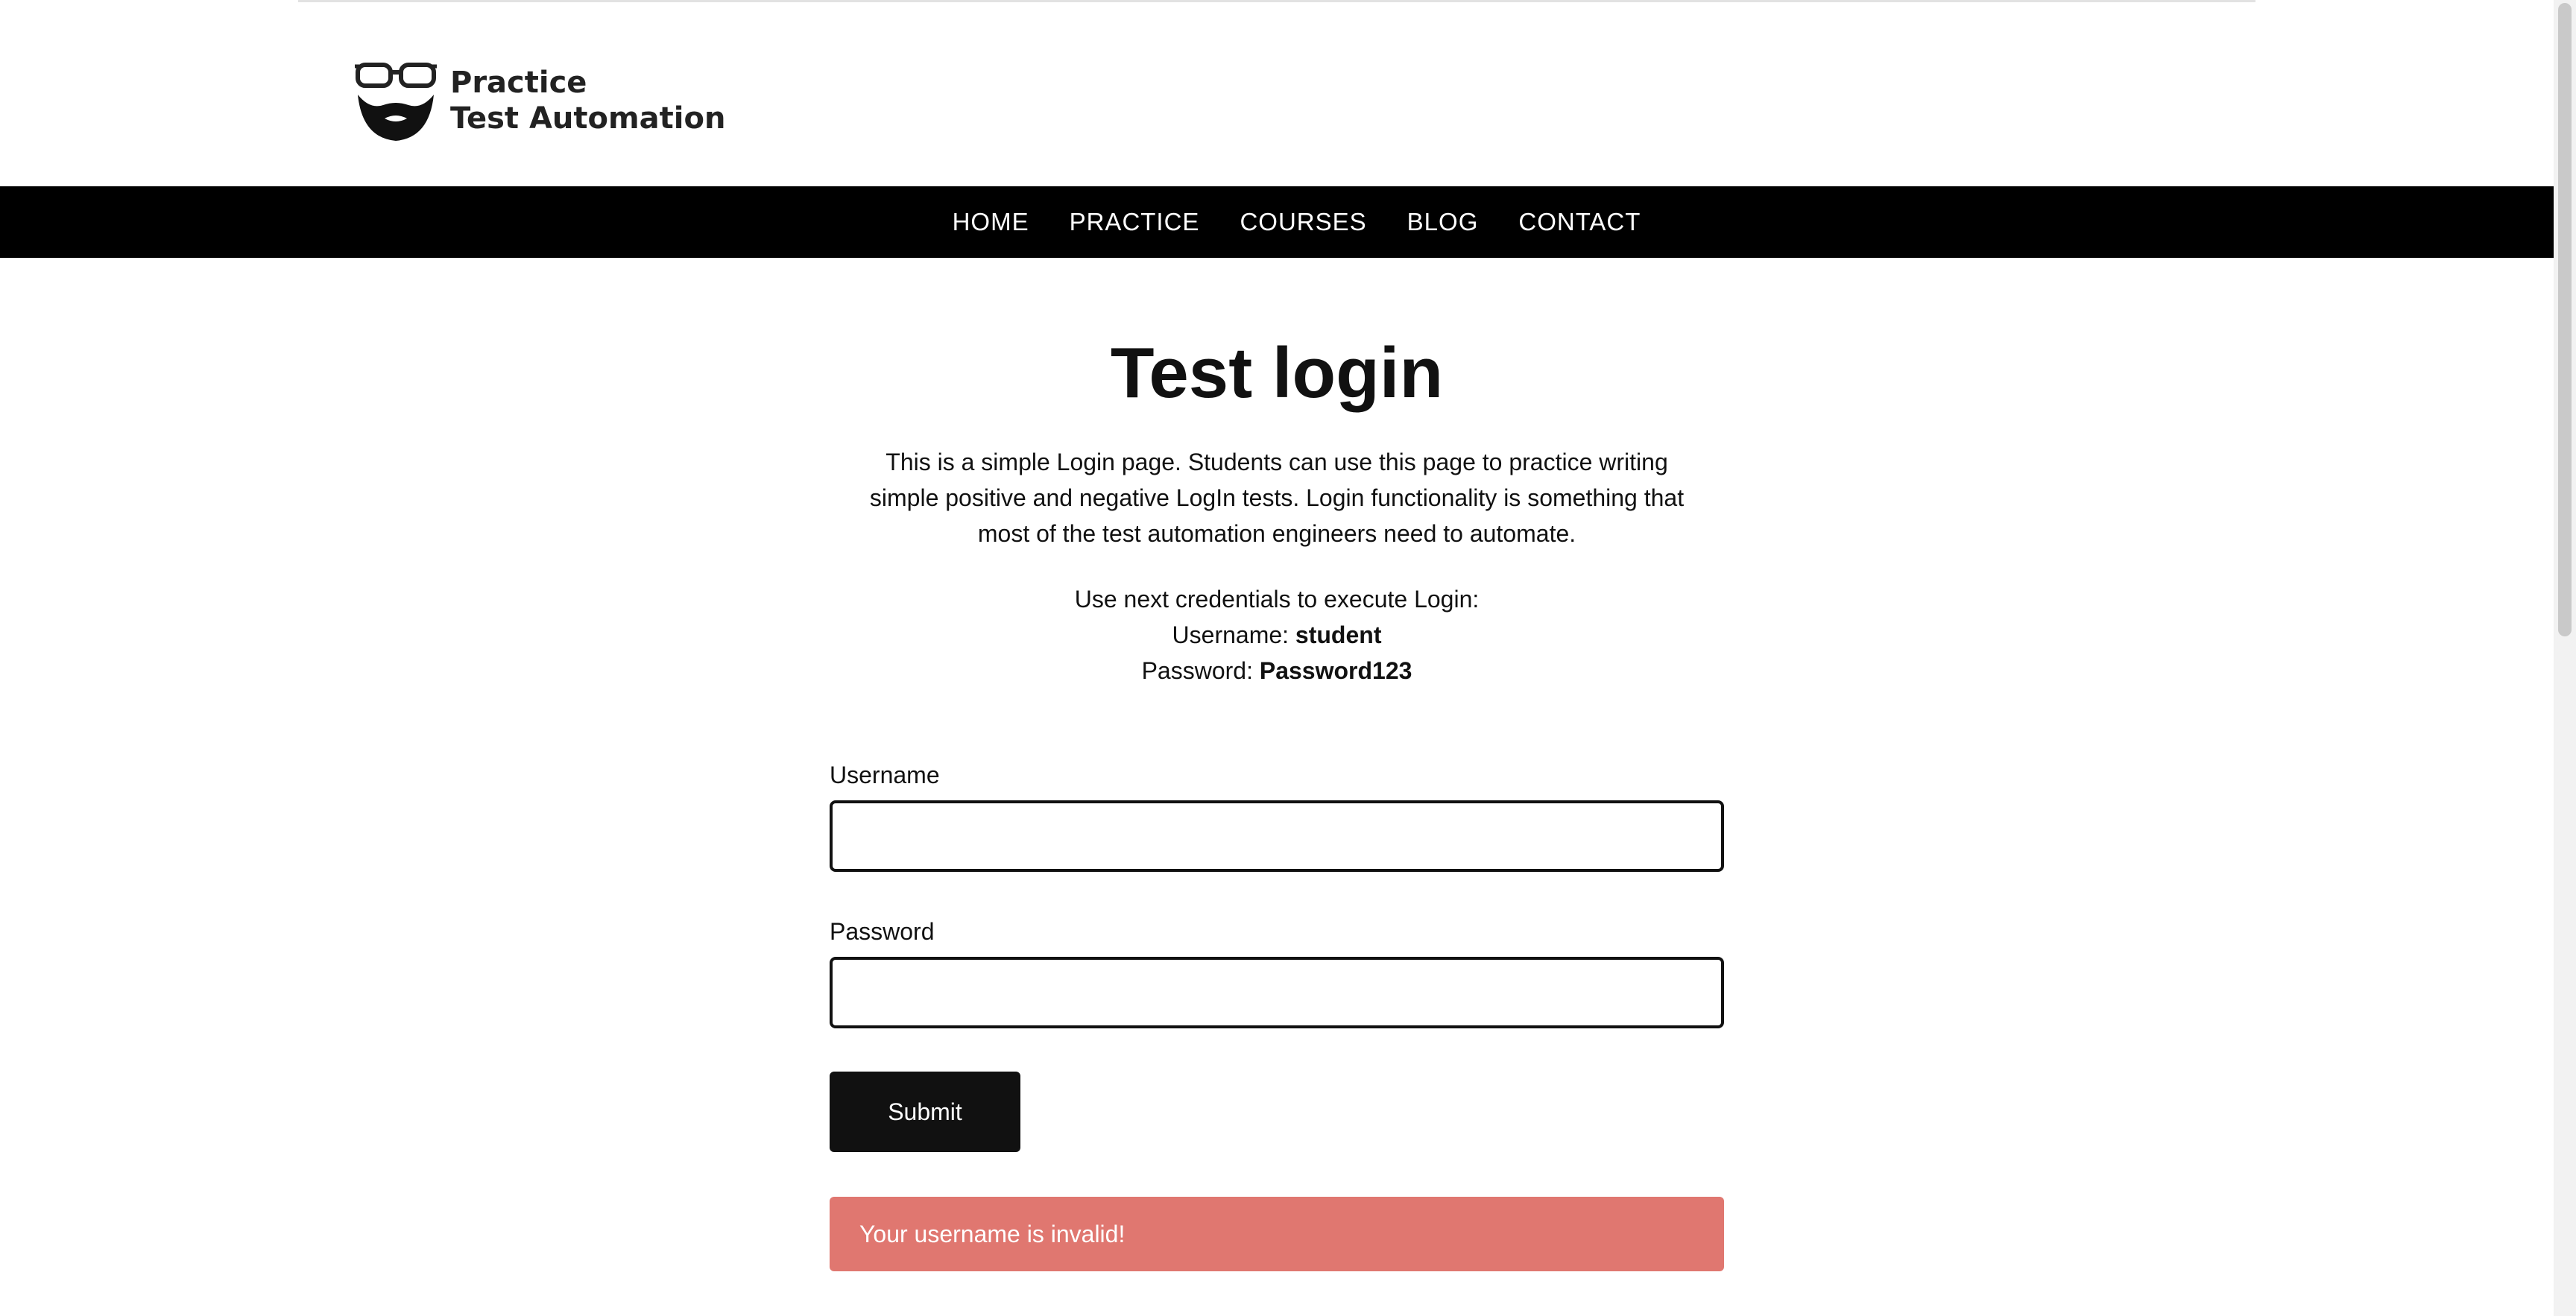 The image size is (2576, 1316). What do you see at coordinates (1277, 599) in the screenshot?
I see `credentials-intro: Use next credentials to execute Login:` at bounding box center [1277, 599].